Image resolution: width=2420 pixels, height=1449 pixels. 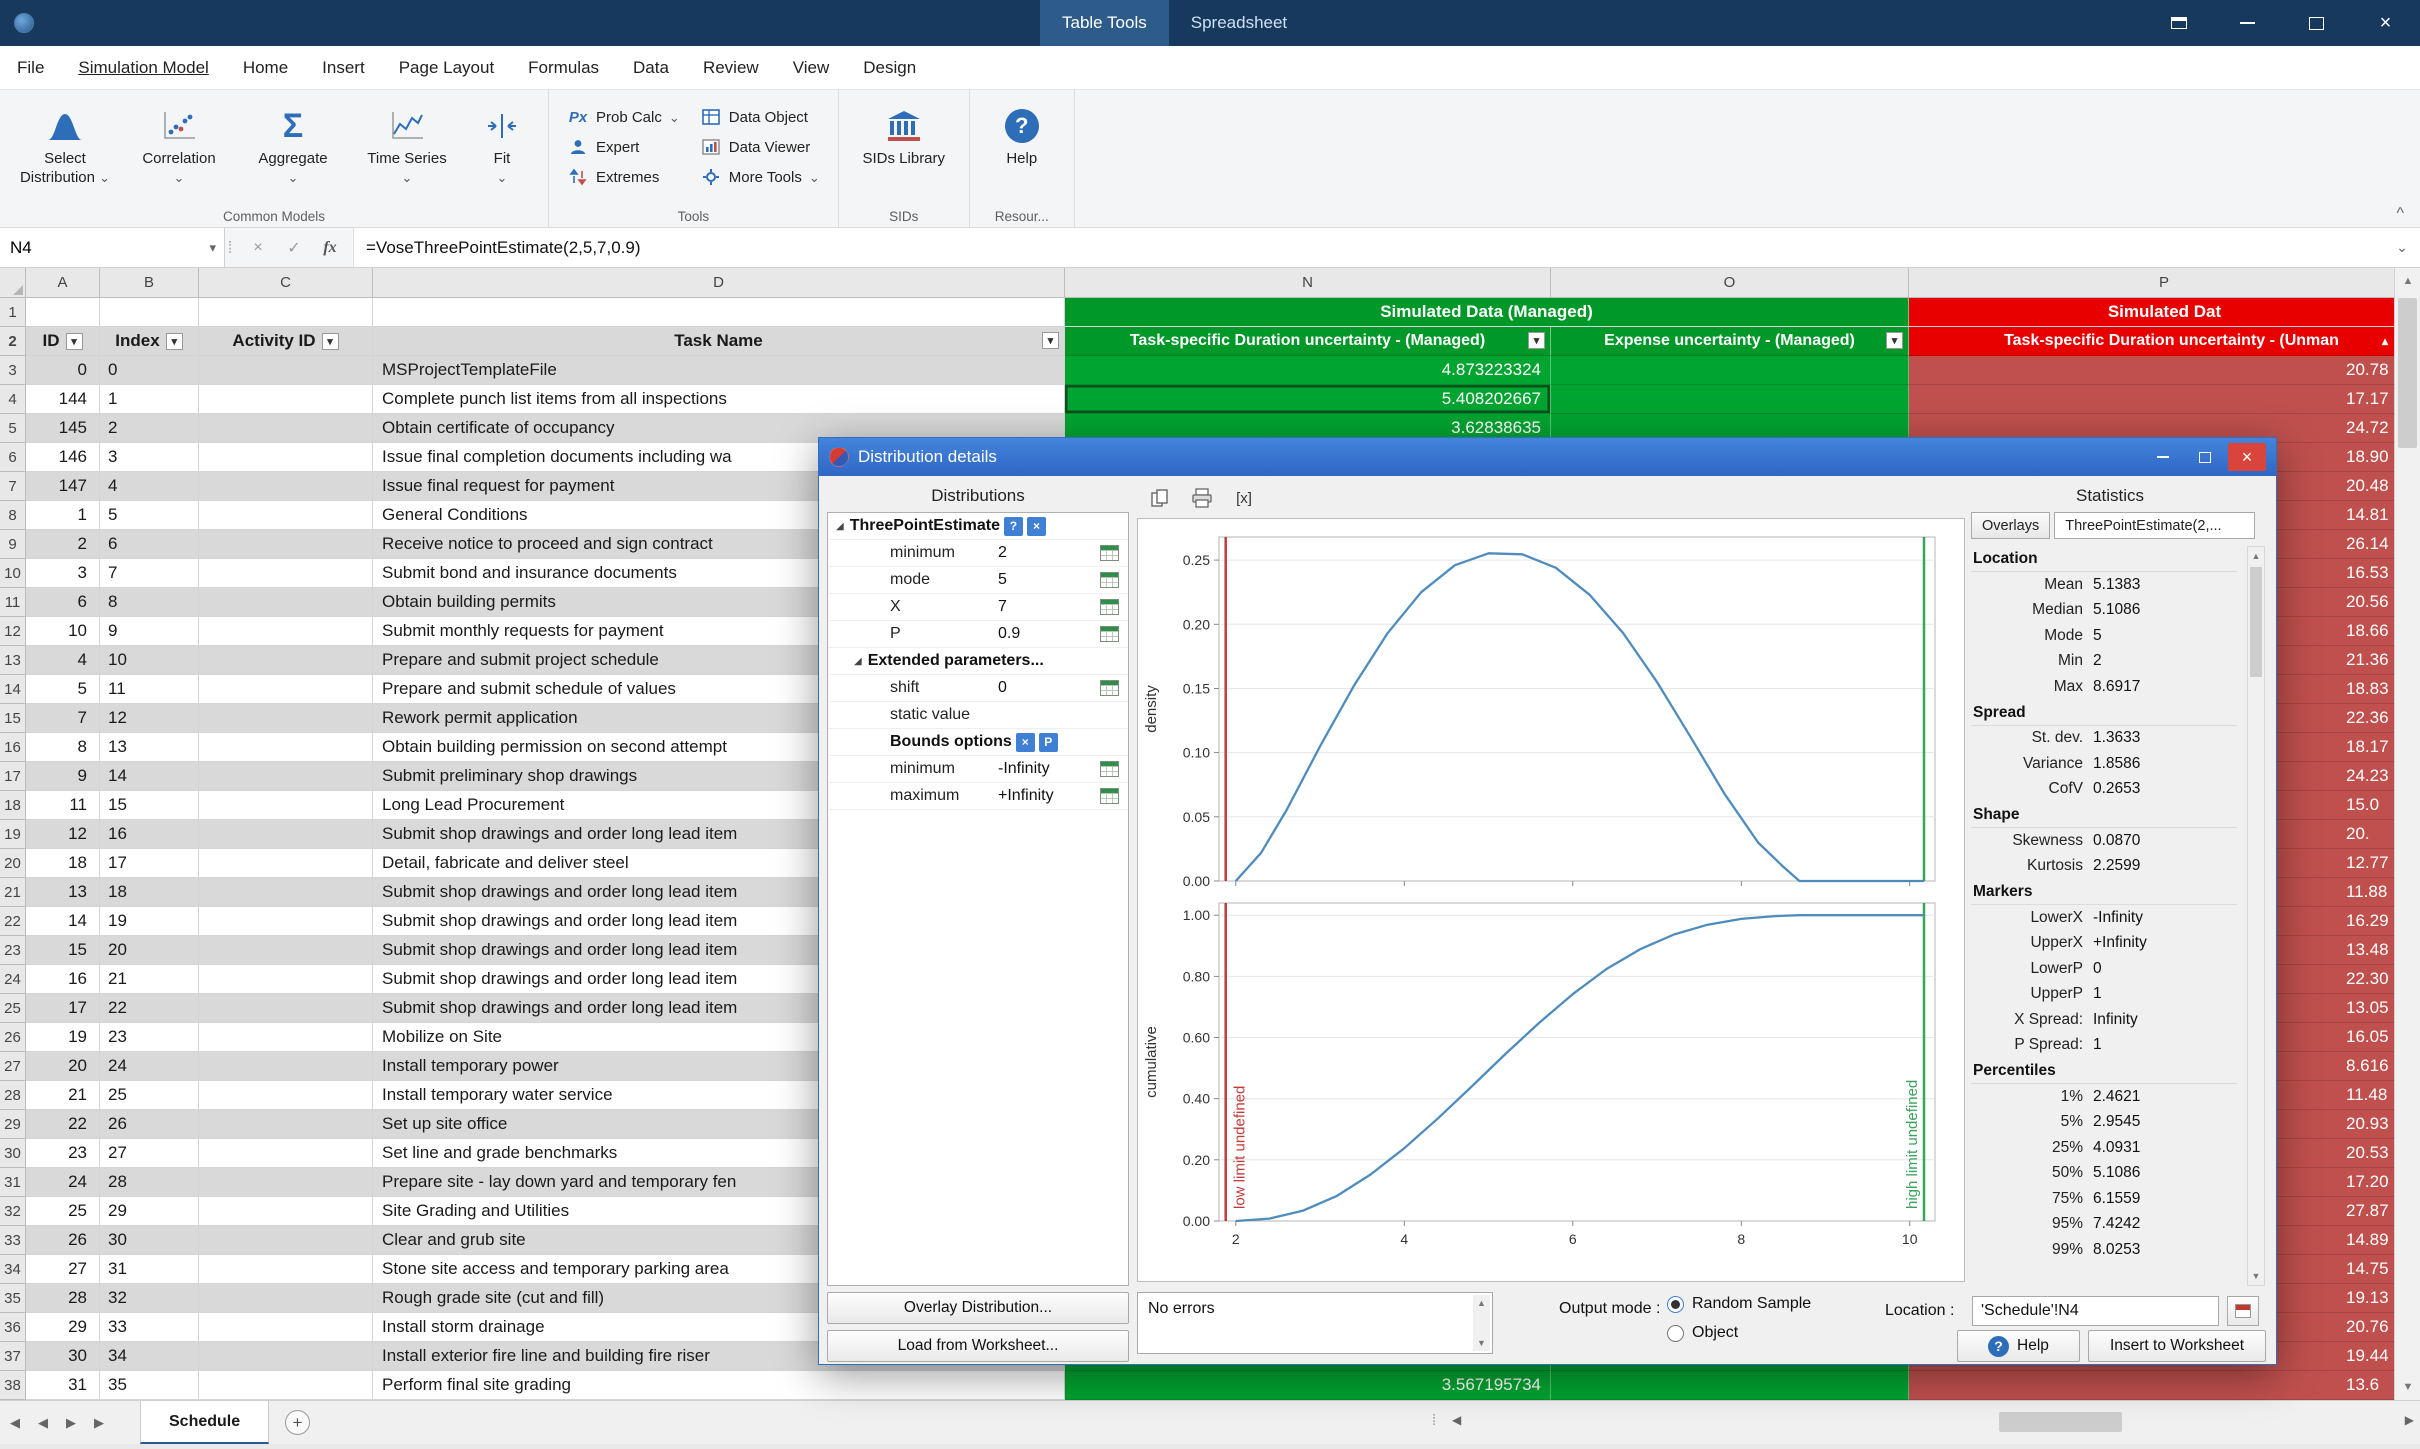 What do you see at coordinates (149, 1385) in the screenshot?
I see `cell-index: 35` at bounding box center [149, 1385].